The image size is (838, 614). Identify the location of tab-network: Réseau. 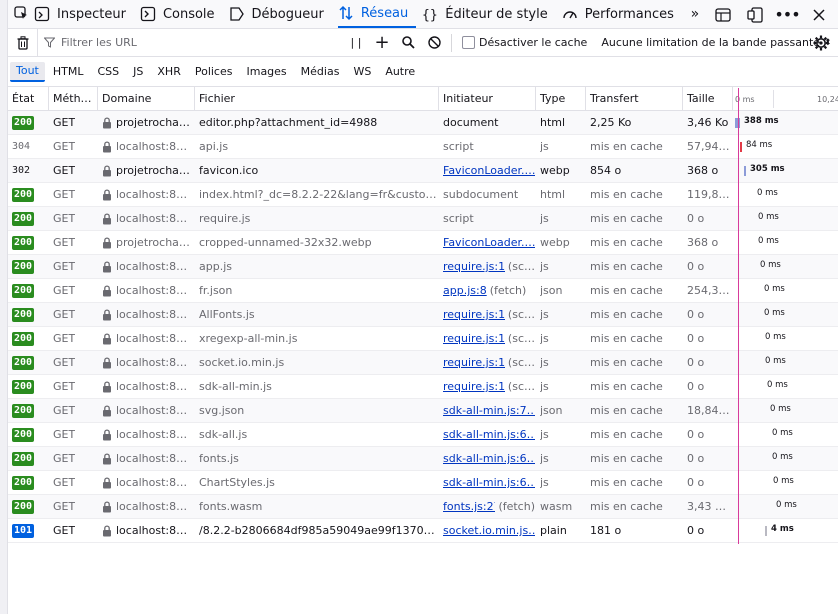
(377, 14).